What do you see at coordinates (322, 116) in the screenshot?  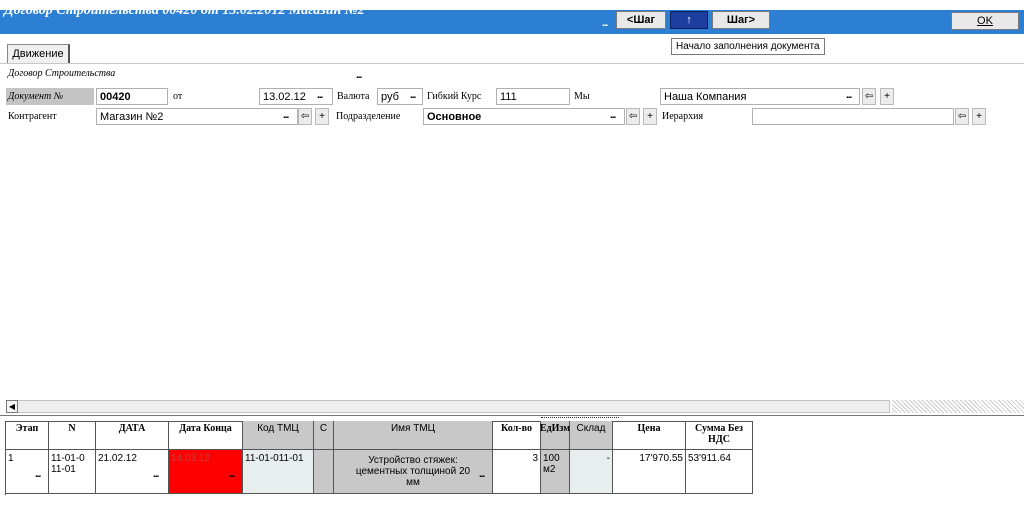 I see `counterparty-plus-icon: +` at bounding box center [322, 116].